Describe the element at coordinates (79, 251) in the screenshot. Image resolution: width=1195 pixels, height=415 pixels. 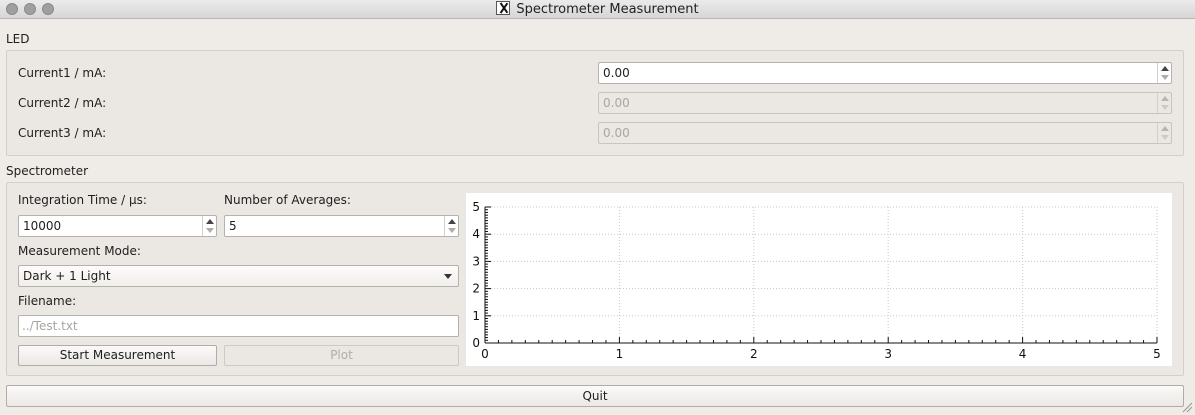
I see `measurement-mode-label: Measurement Mode:` at that location.